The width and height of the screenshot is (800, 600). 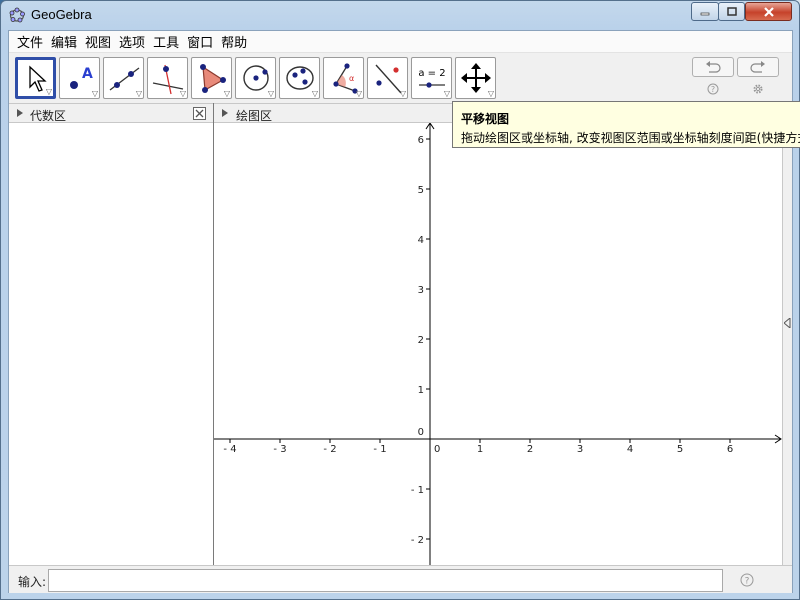 What do you see at coordinates (421, 240) in the screenshot?
I see `y-tick-label: 4` at bounding box center [421, 240].